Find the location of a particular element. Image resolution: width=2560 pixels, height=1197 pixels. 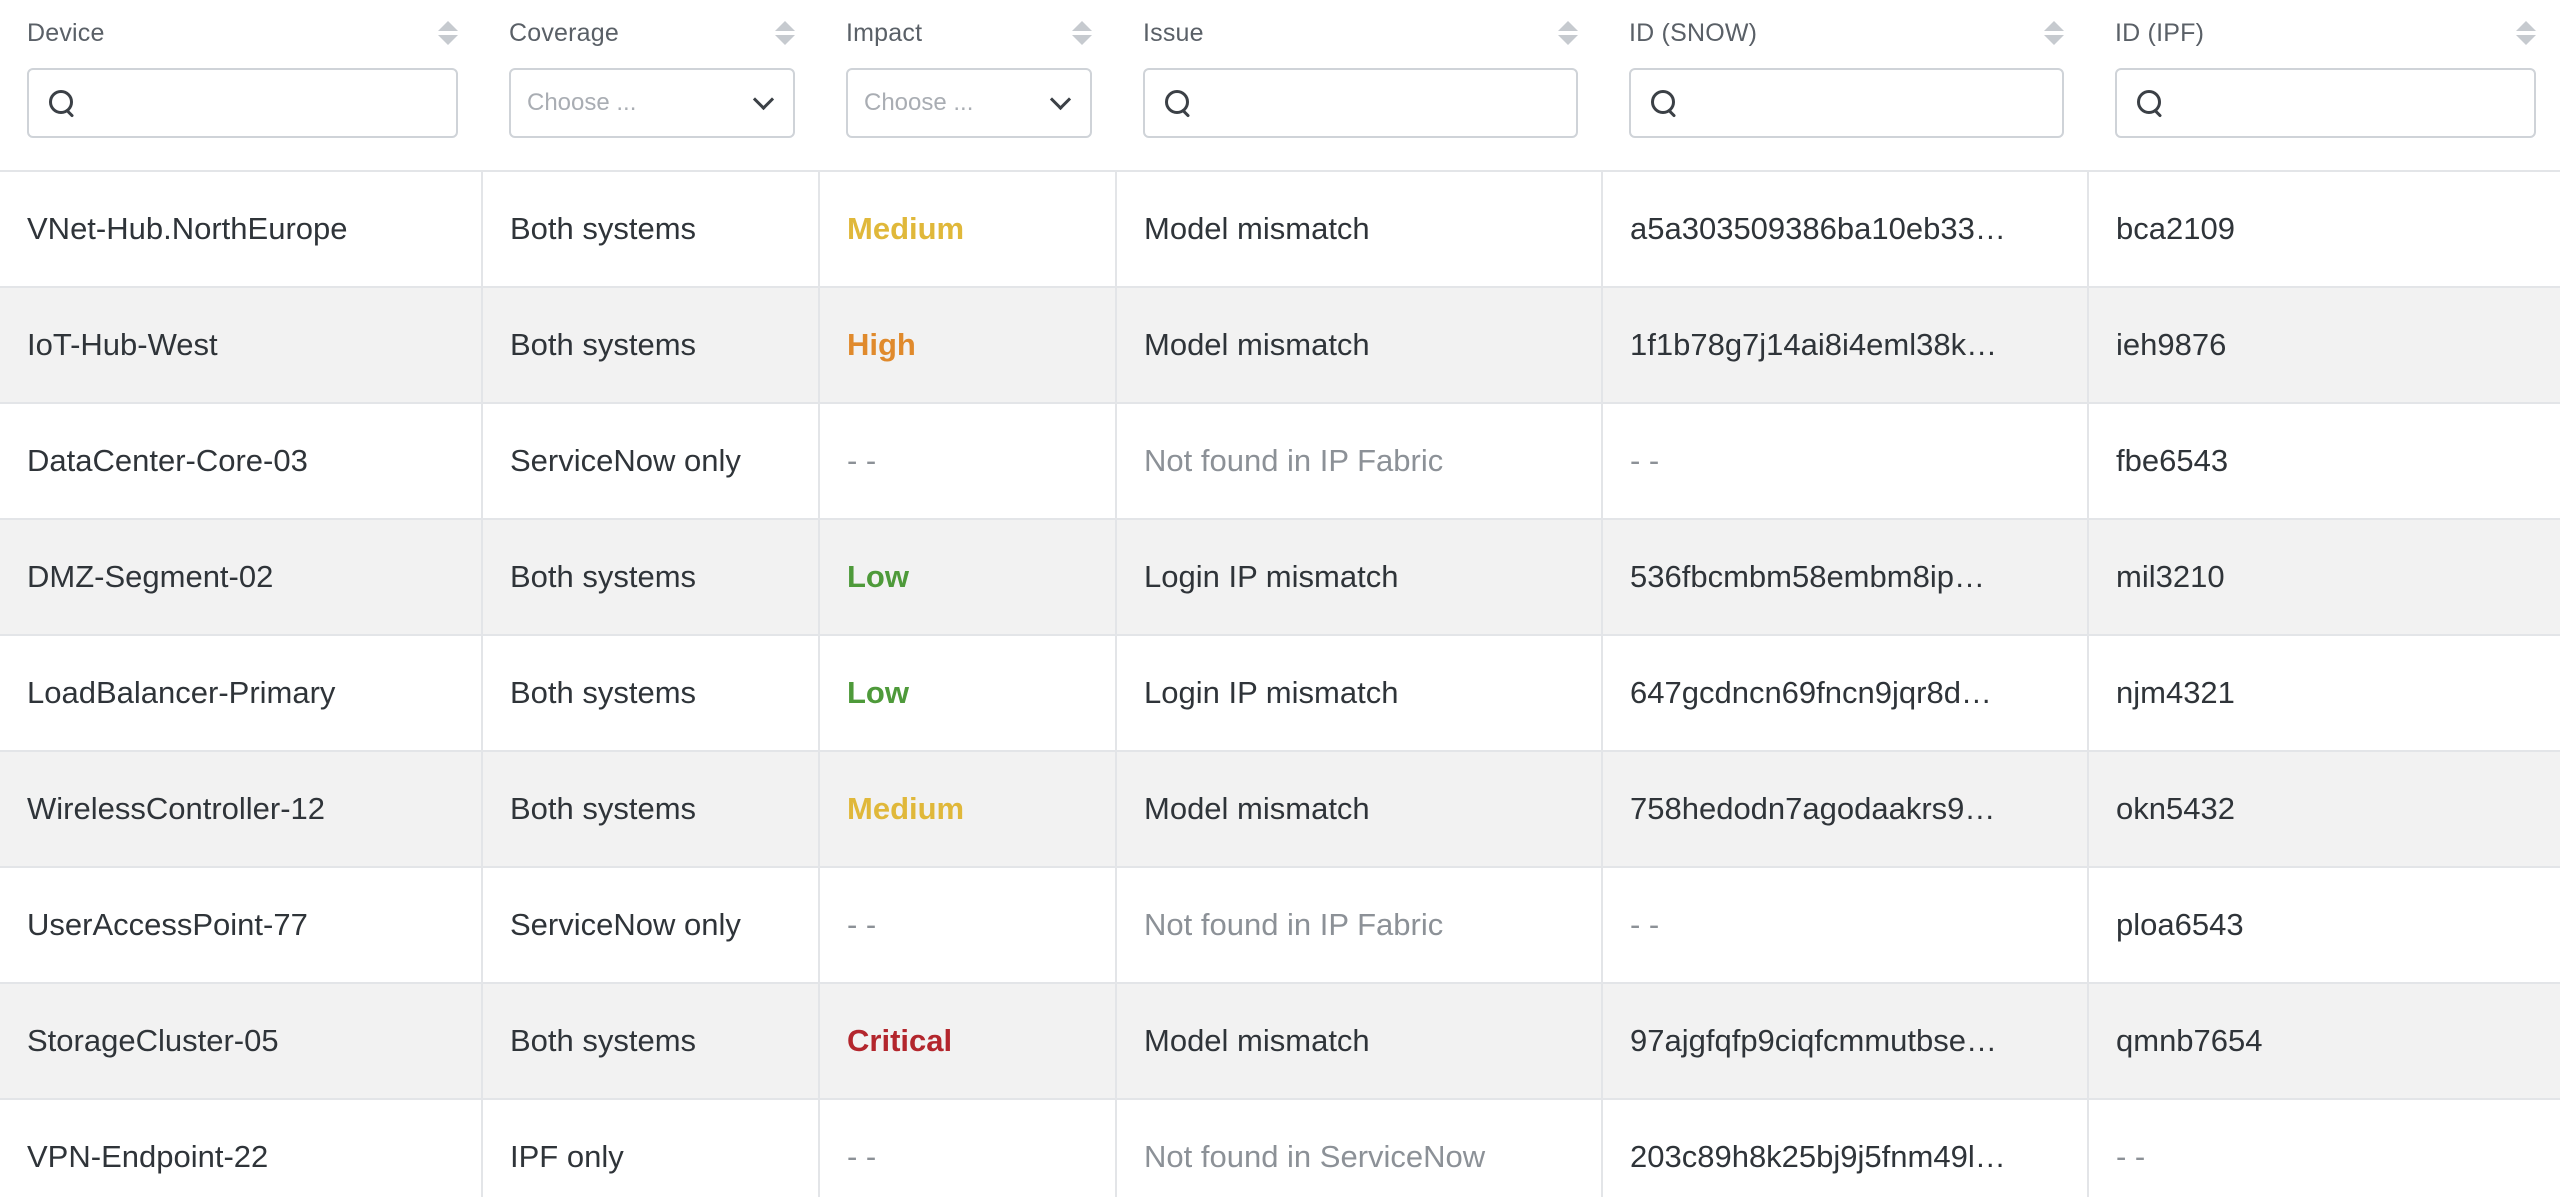

id-ipf-search-field is located at coordinates (2325, 103).